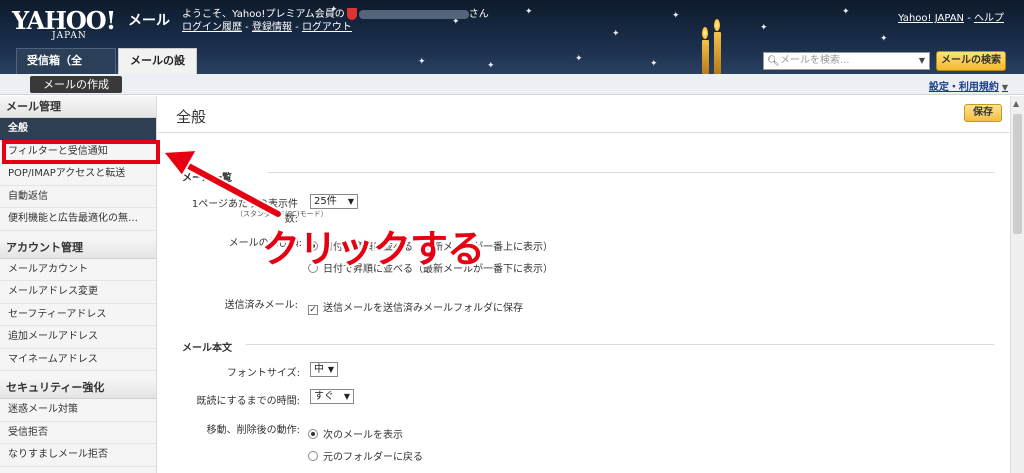  Describe the element at coordinates (66, 61) in the screenshot. I see `tab-inbox: 受信箱（全1363件）` at that location.